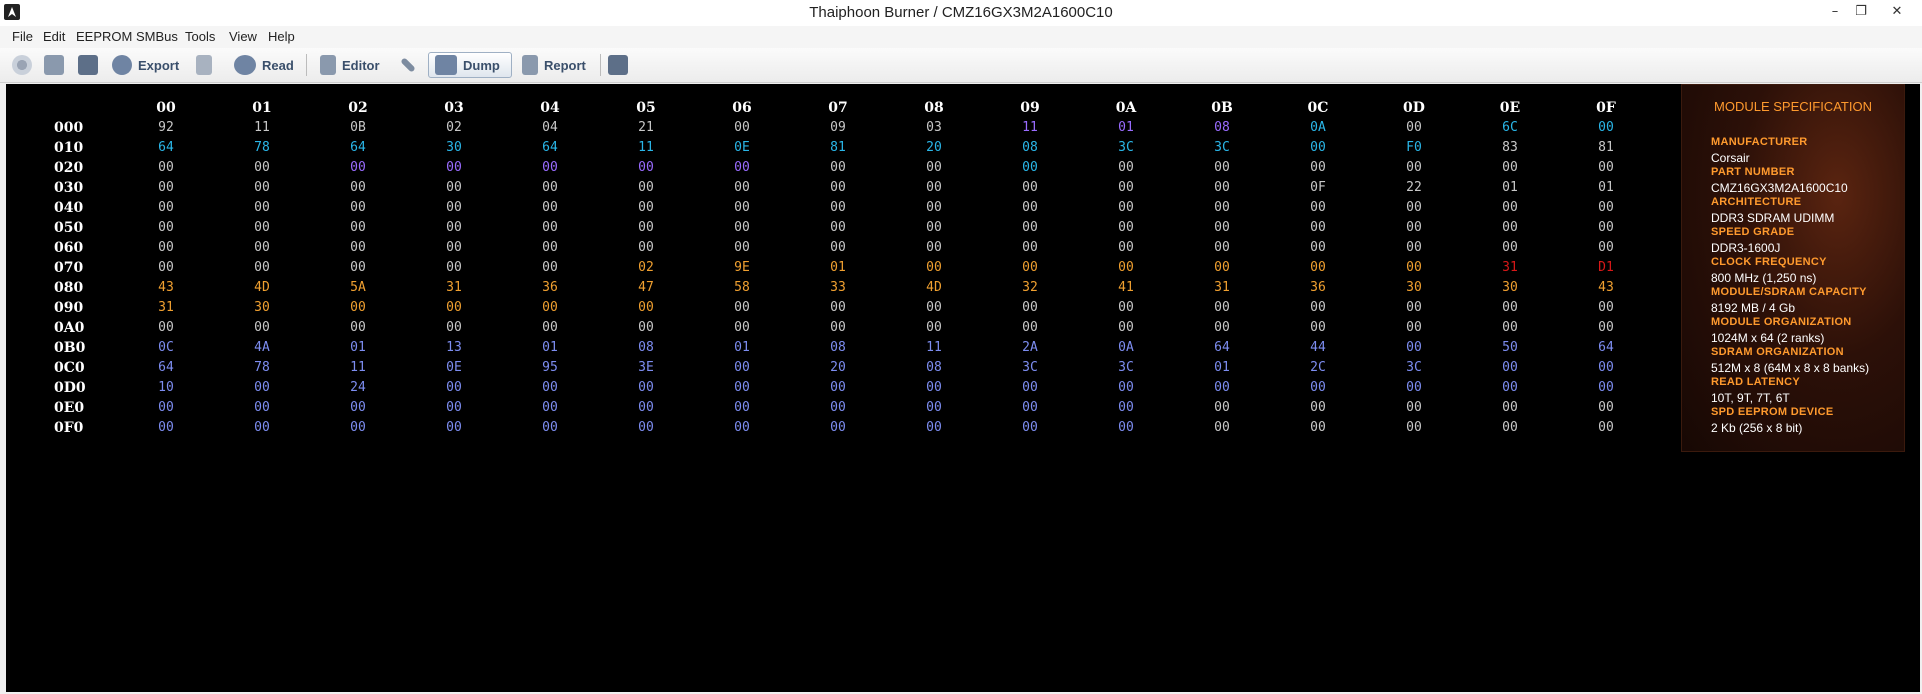 Image resolution: width=1922 pixels, height=694 pixels. I want to click on hex-byte-cell: 08, so click(934, 367).